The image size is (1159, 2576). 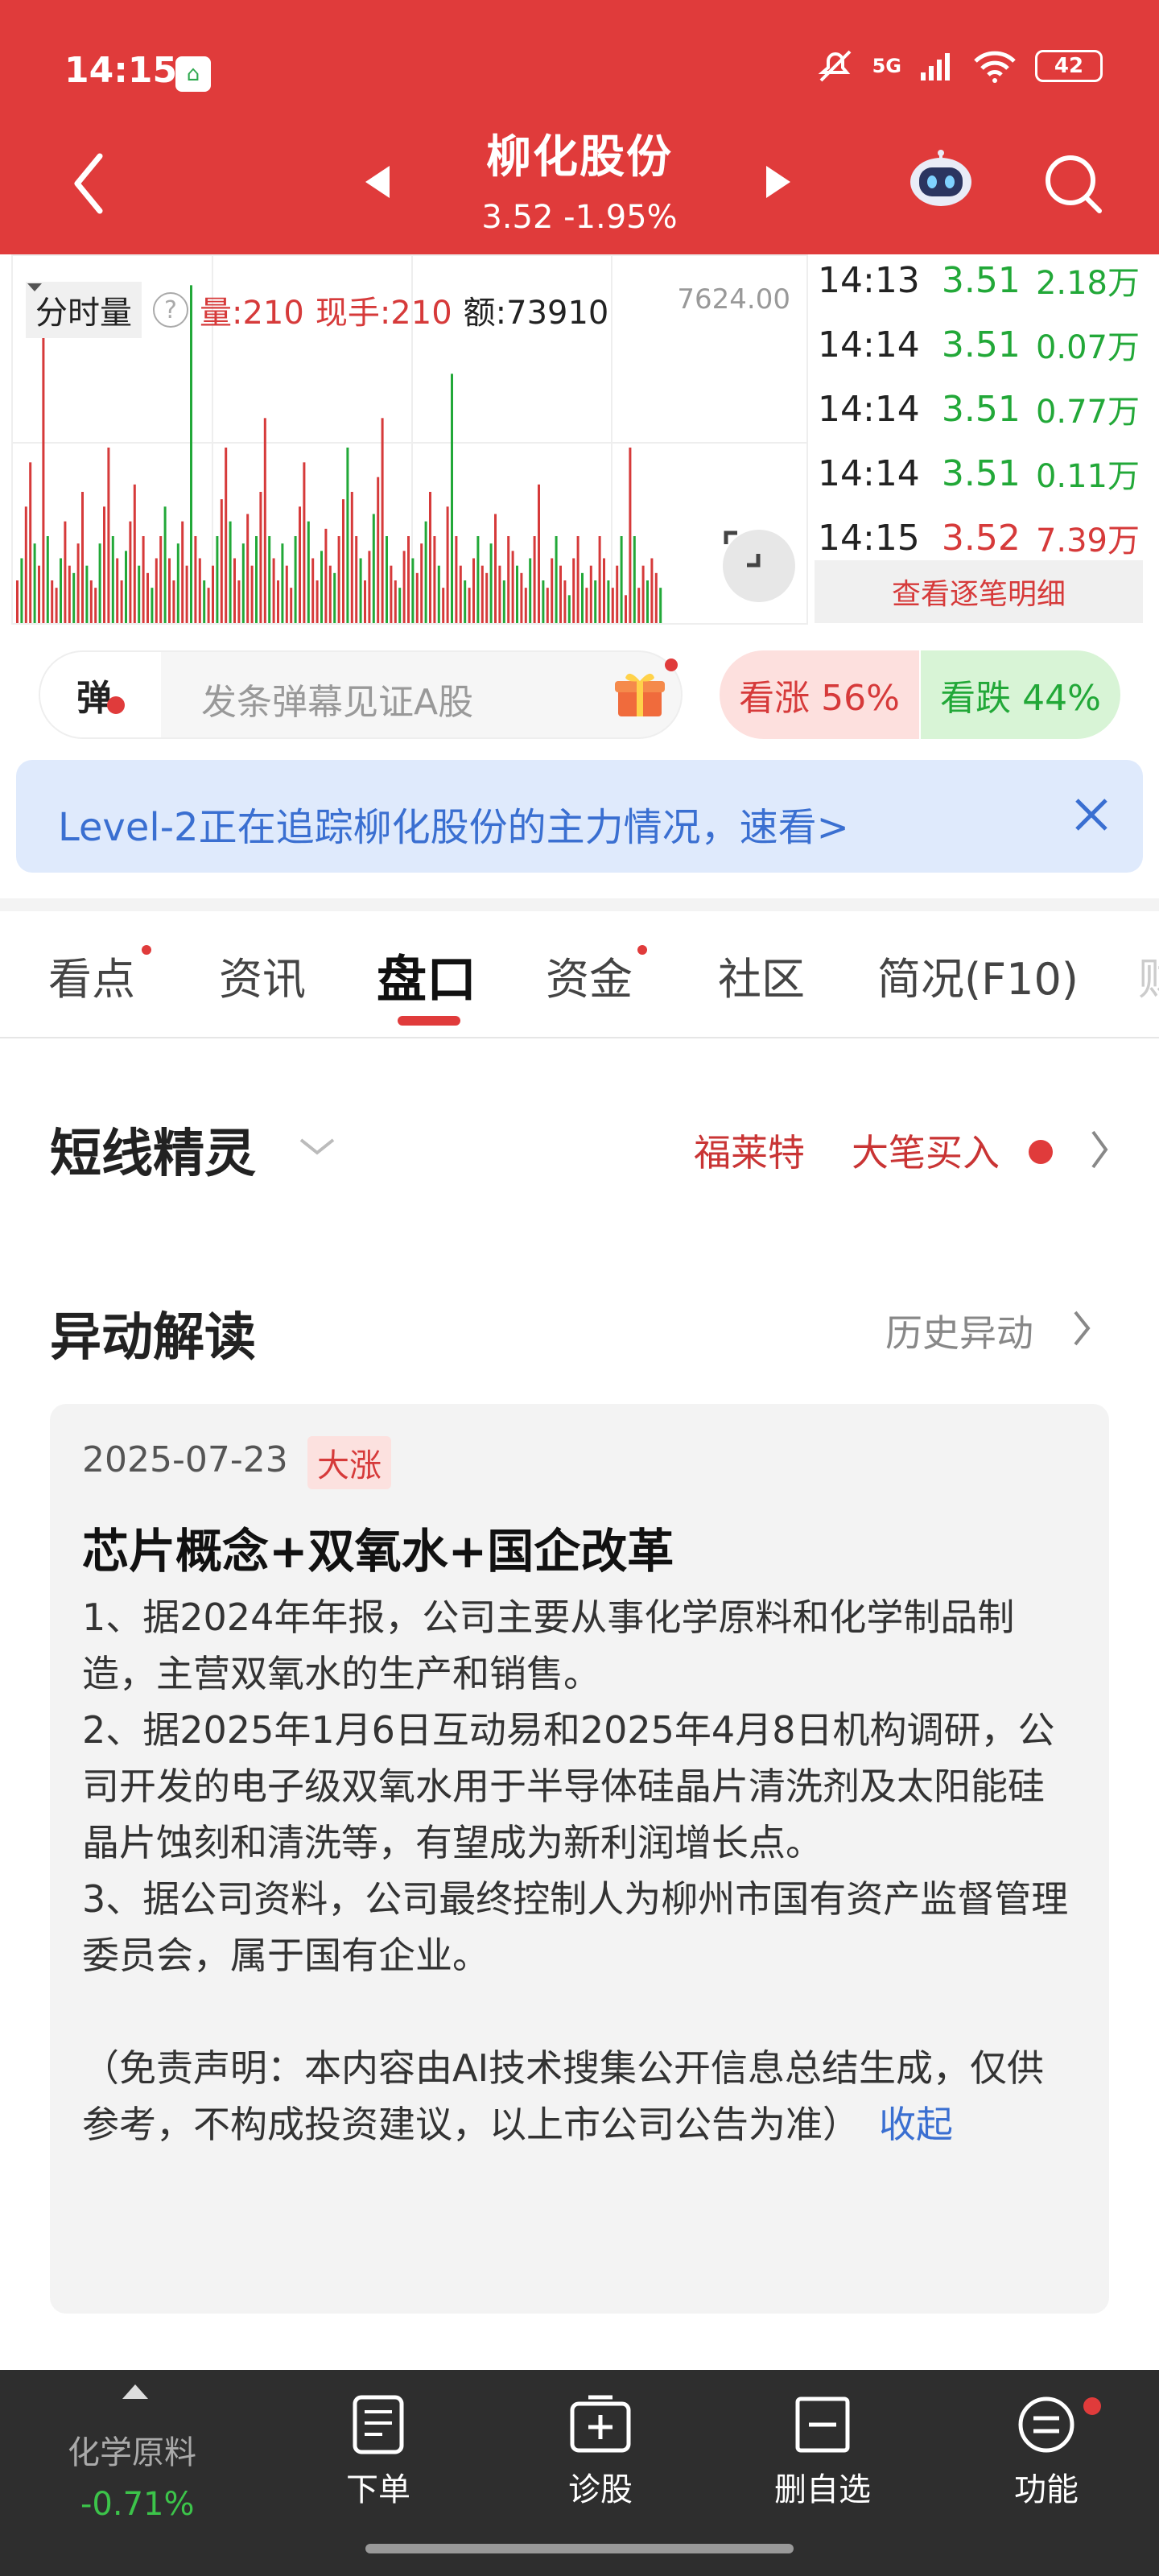 I want to click on tab-market: 盘口, so click(x=426, y=975).